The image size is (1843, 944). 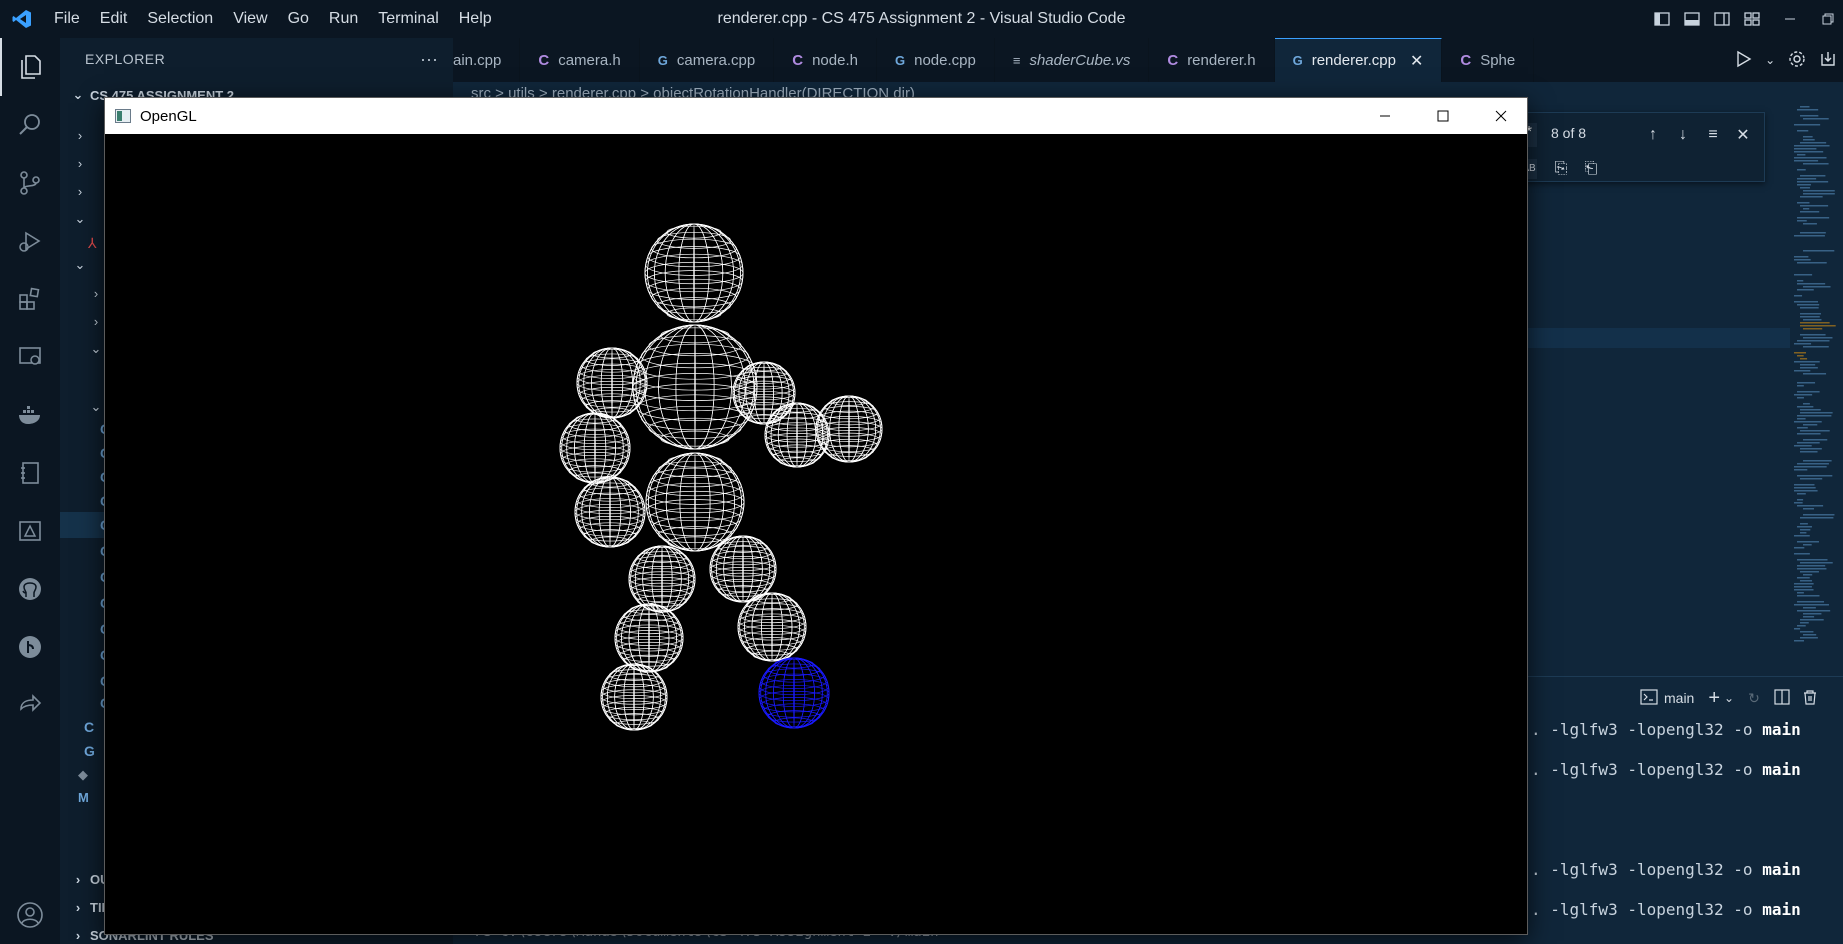 I want to click on split-terminal-icon, so click(x=1782, y=698).